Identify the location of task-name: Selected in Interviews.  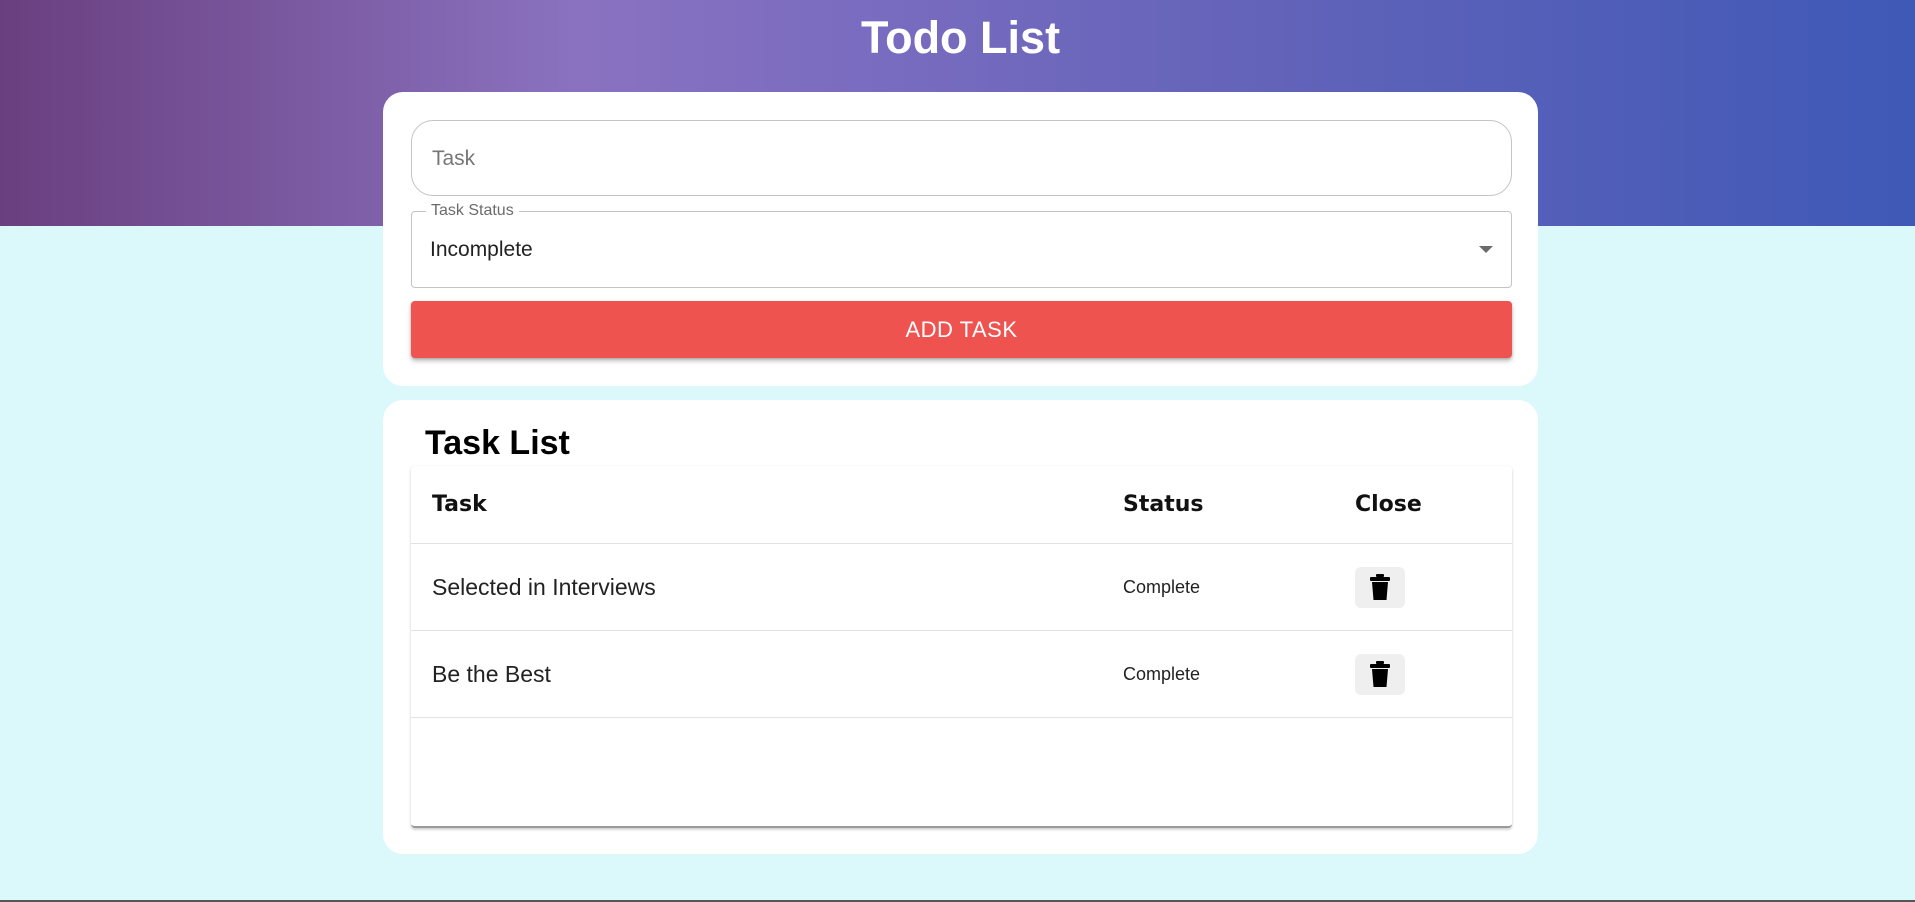
(544, 586).